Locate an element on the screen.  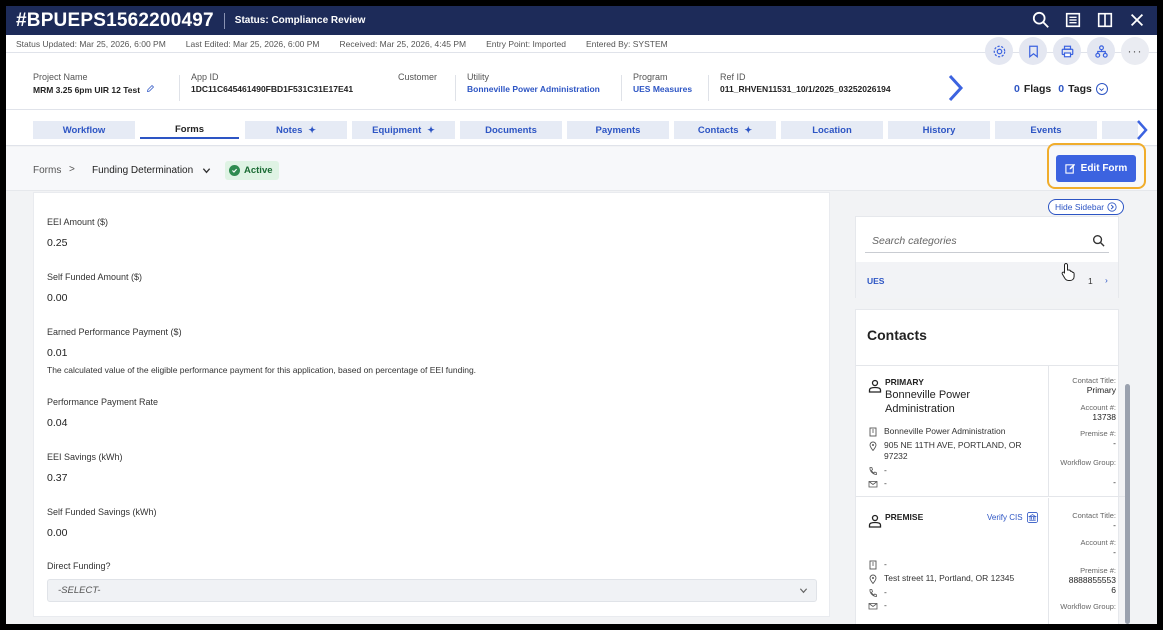
tab-history: History is located at coordinates (939, 130).